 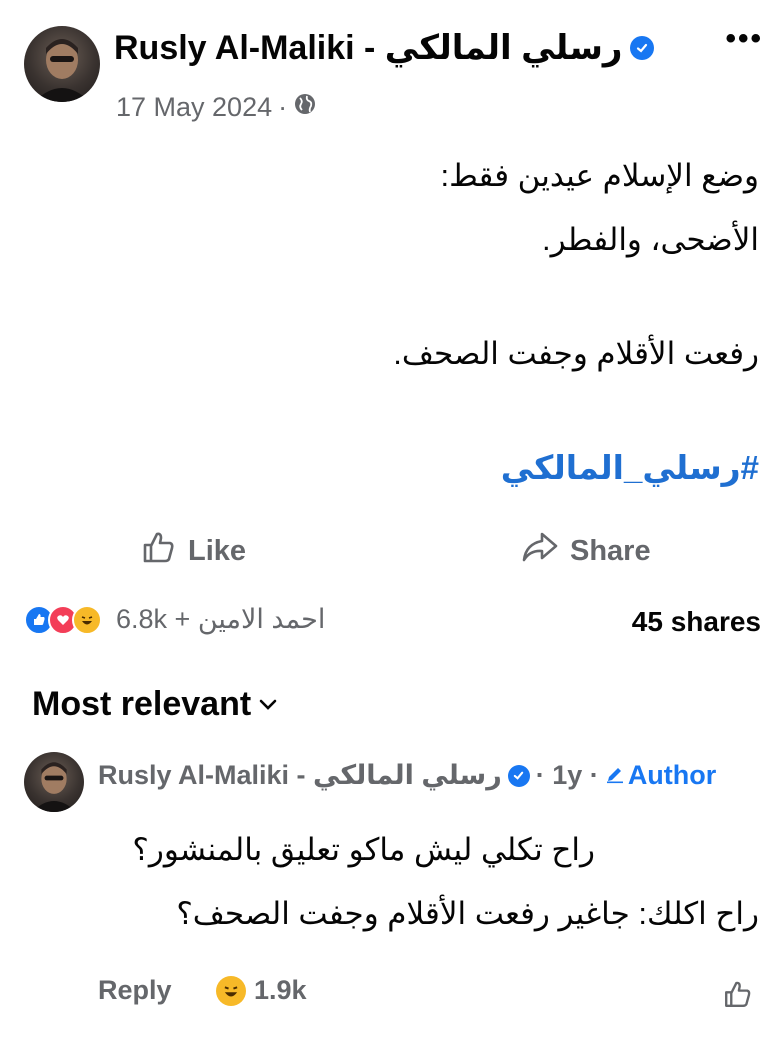 I want to click on share-label: Share, so click(x=610, y=550).